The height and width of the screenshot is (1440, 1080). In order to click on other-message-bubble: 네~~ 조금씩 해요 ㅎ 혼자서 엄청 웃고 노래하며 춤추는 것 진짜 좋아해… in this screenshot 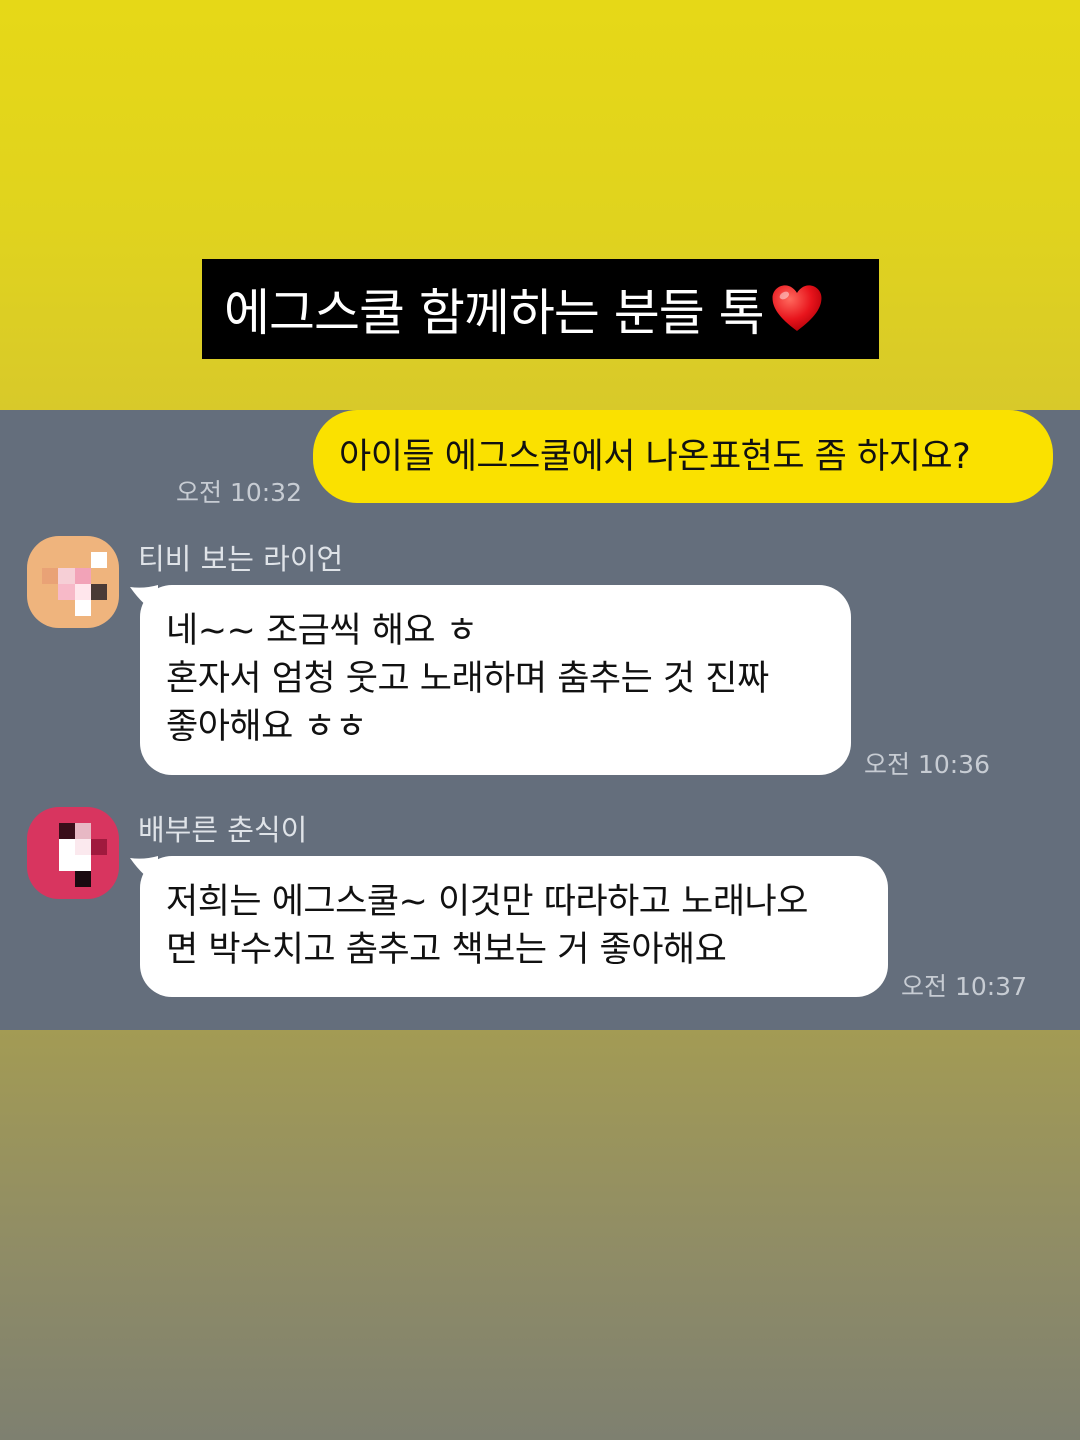, I will do `click(490, 680)`.